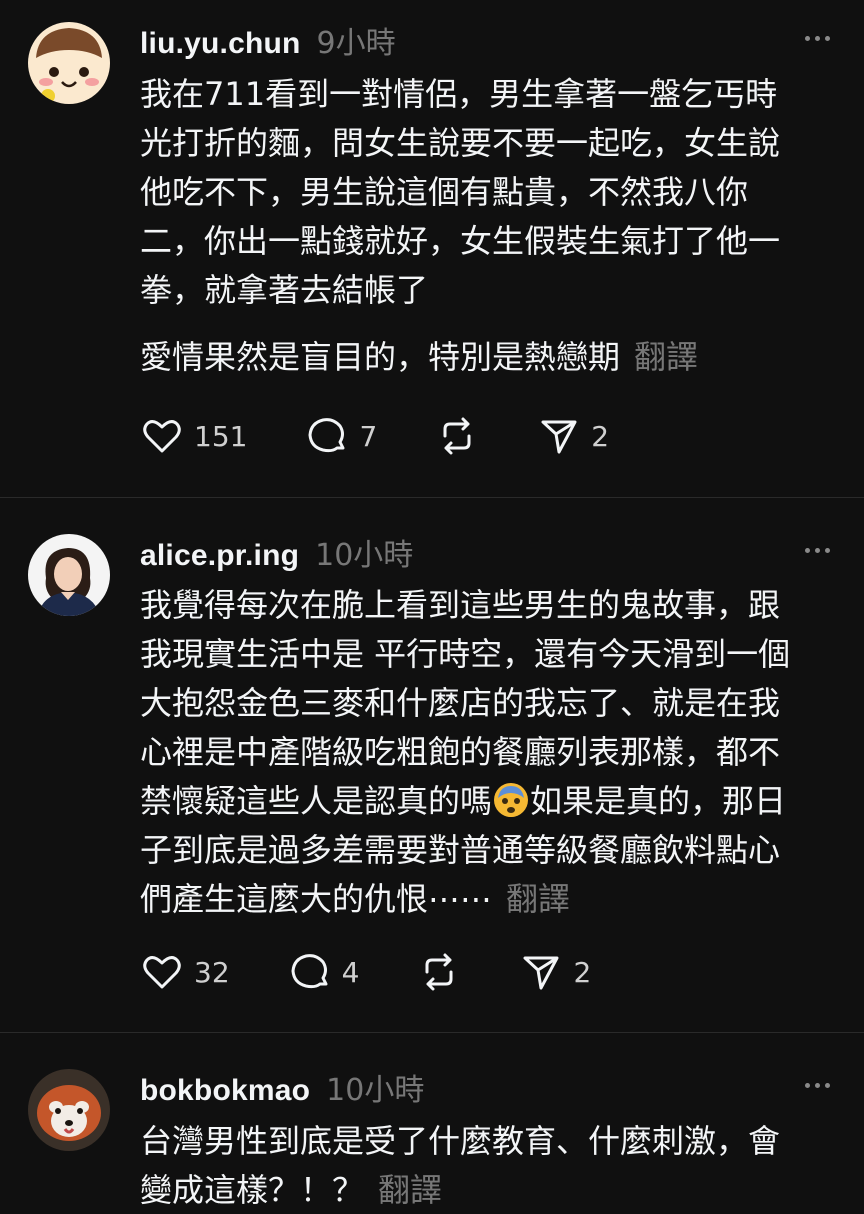 This screenshot has width=864, height=1214. What do you see at coordinates (658, 801) in the screenshot?
I see `post-line: 如果是真的，那日` at bounding box center [658, 801].